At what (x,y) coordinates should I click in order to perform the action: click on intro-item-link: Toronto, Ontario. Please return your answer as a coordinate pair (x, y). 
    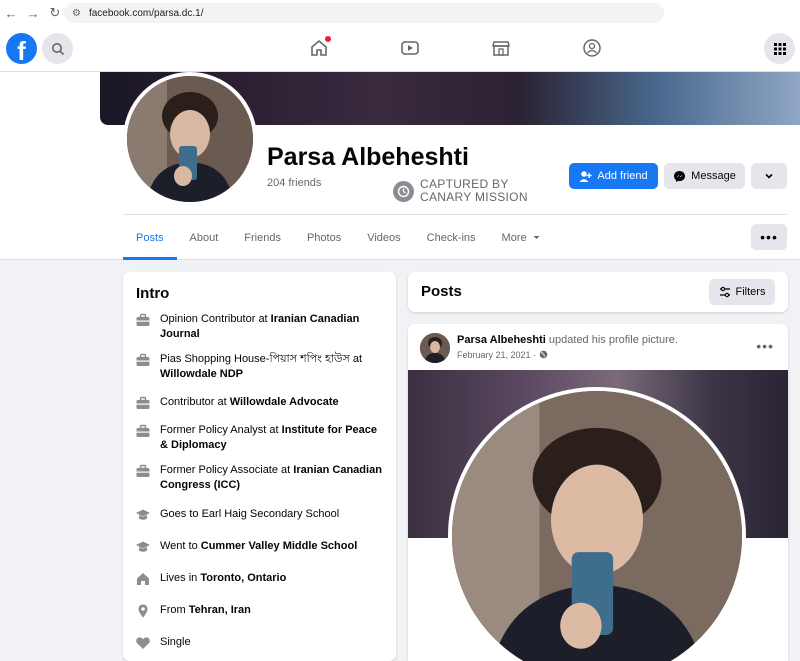
    Looking at the image, I should click on (243, 578).